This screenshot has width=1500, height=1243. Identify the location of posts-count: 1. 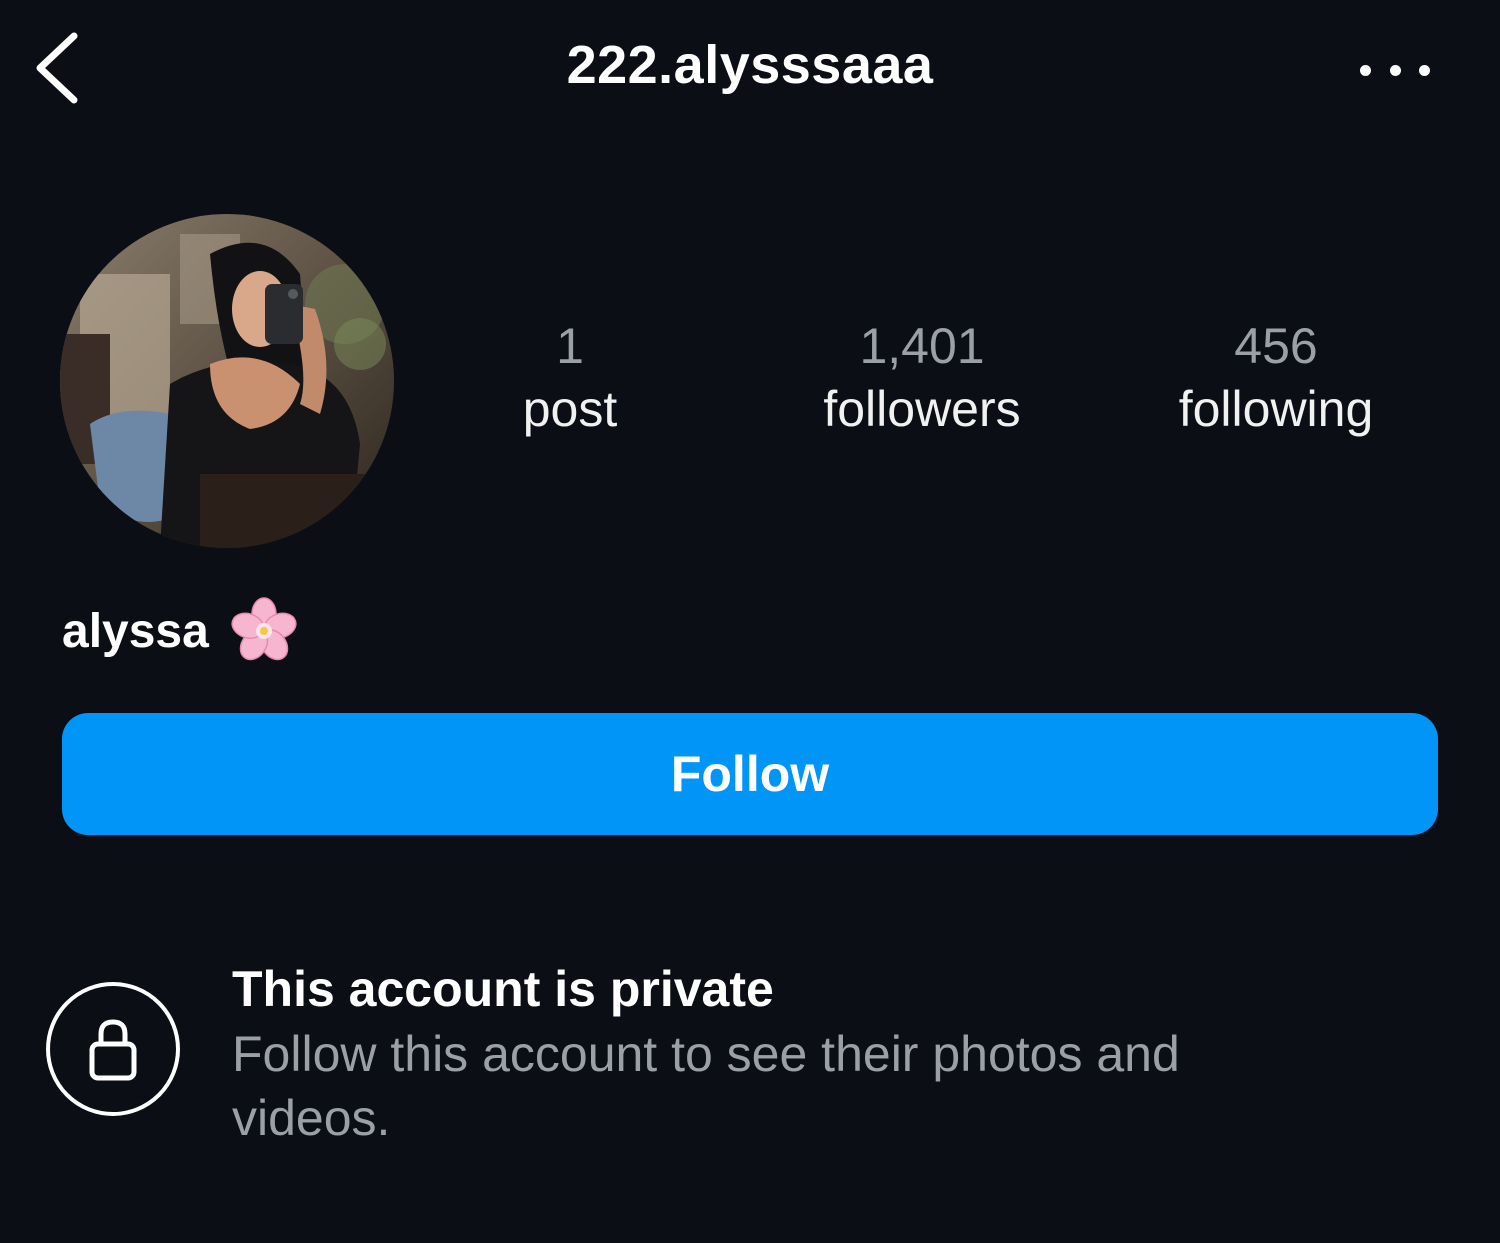
(570, 346).